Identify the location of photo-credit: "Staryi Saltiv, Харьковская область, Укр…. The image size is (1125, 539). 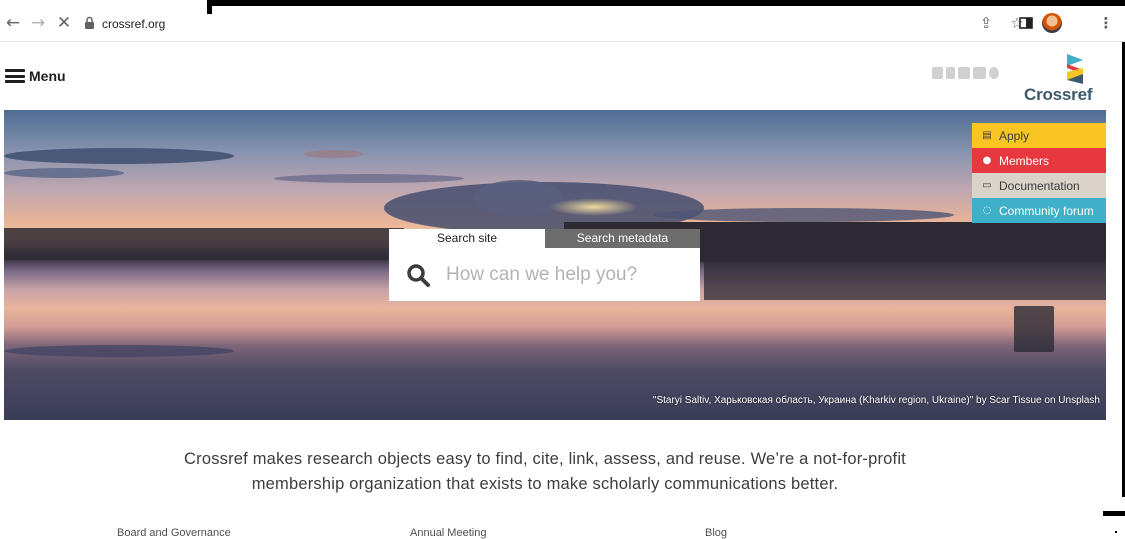
(876, 400).